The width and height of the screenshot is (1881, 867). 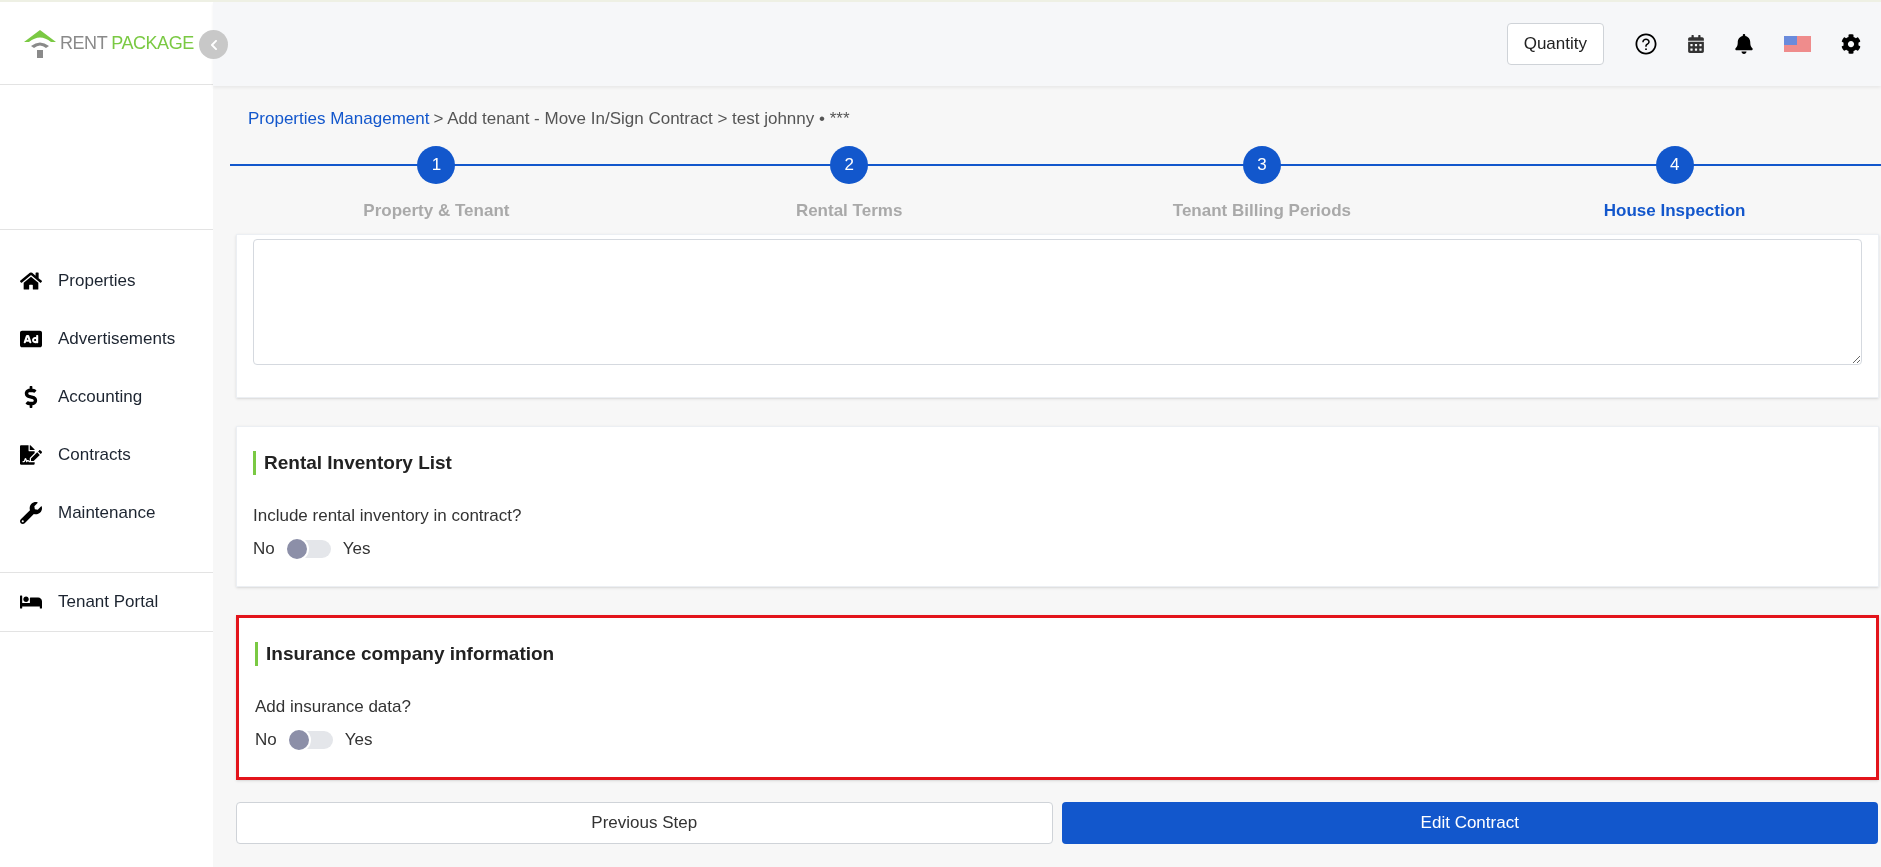 What do you see at coordinates (106, 602) in the screenshot?
I see `sidebar-item: Tenant Portal` at bounding box center [106, 602].